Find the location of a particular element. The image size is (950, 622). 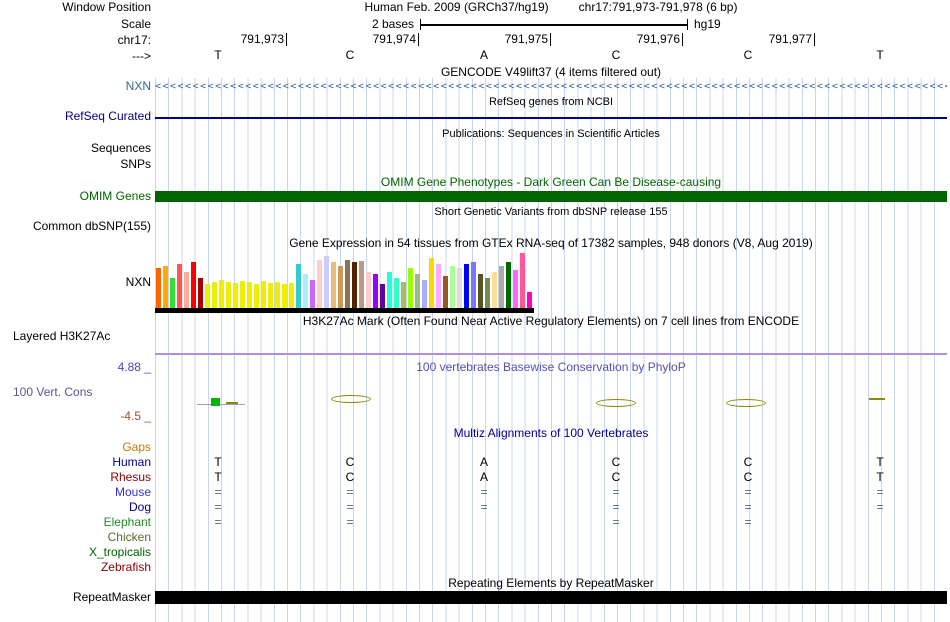

gtex-baseline-bar is located at coordinates (344, 310).